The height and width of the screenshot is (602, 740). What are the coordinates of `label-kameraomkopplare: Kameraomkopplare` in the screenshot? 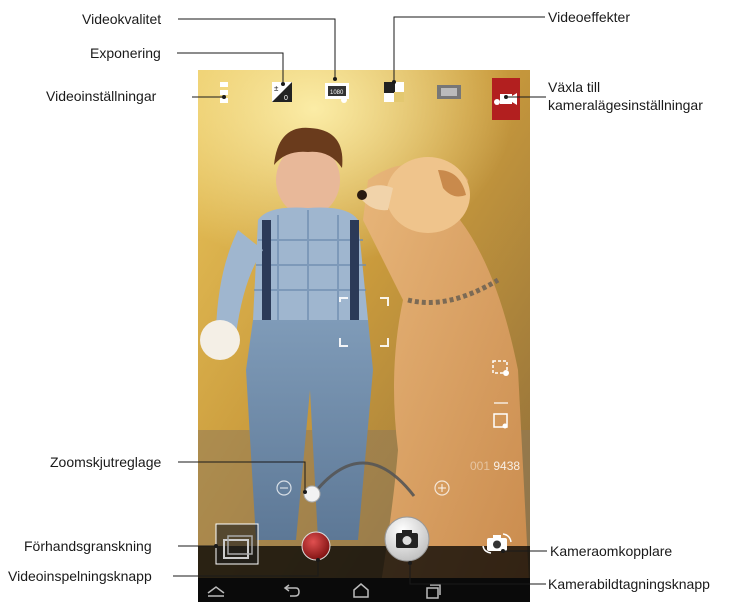 It's located at (611, 551).